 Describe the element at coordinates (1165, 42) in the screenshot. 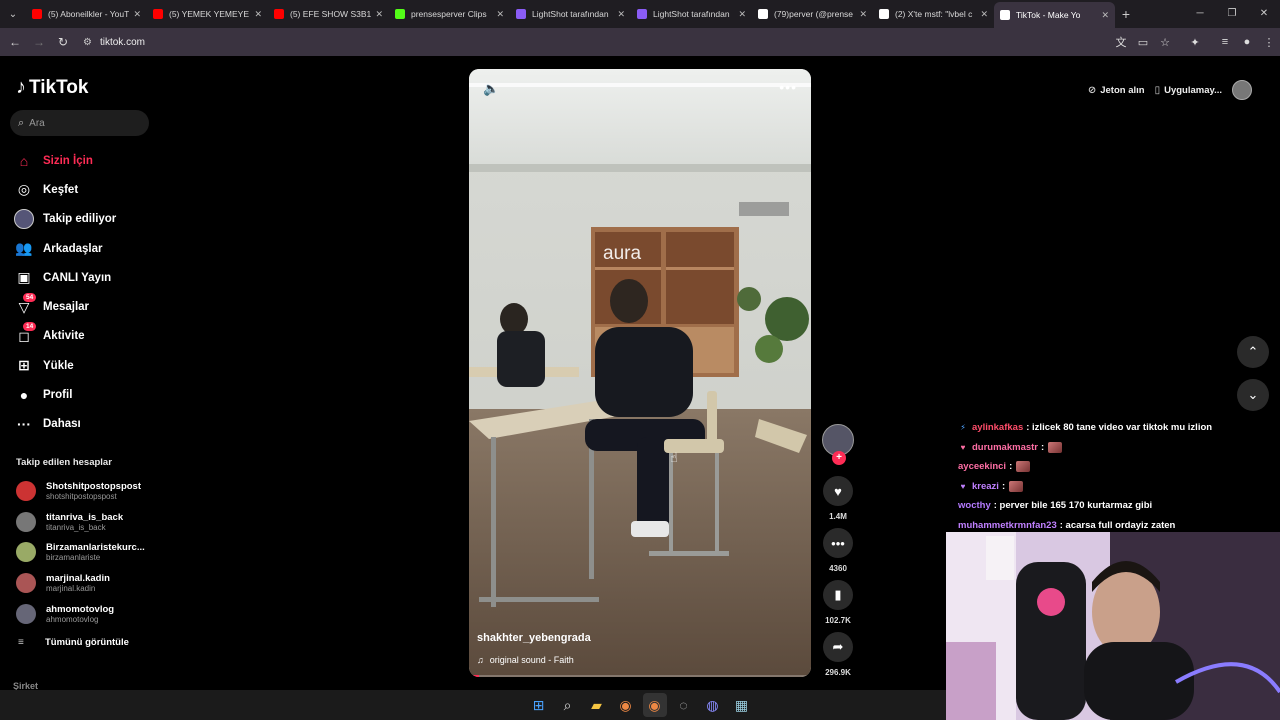

I see `bookmark-star-icon: ☆` at that location.